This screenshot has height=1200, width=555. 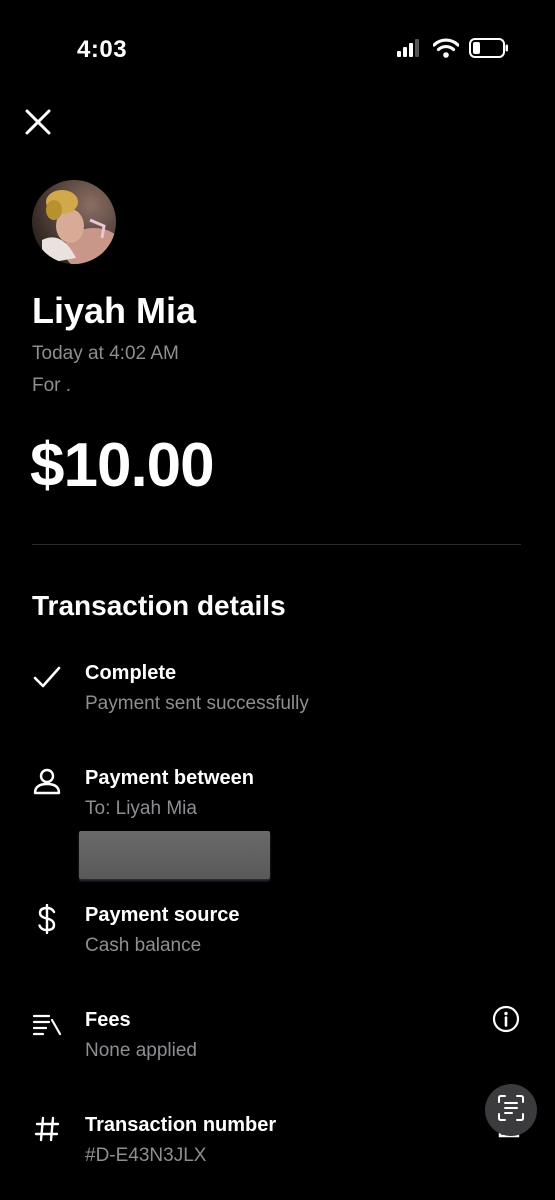 I want to click on fees-icon, so click(x=47, y=1024).